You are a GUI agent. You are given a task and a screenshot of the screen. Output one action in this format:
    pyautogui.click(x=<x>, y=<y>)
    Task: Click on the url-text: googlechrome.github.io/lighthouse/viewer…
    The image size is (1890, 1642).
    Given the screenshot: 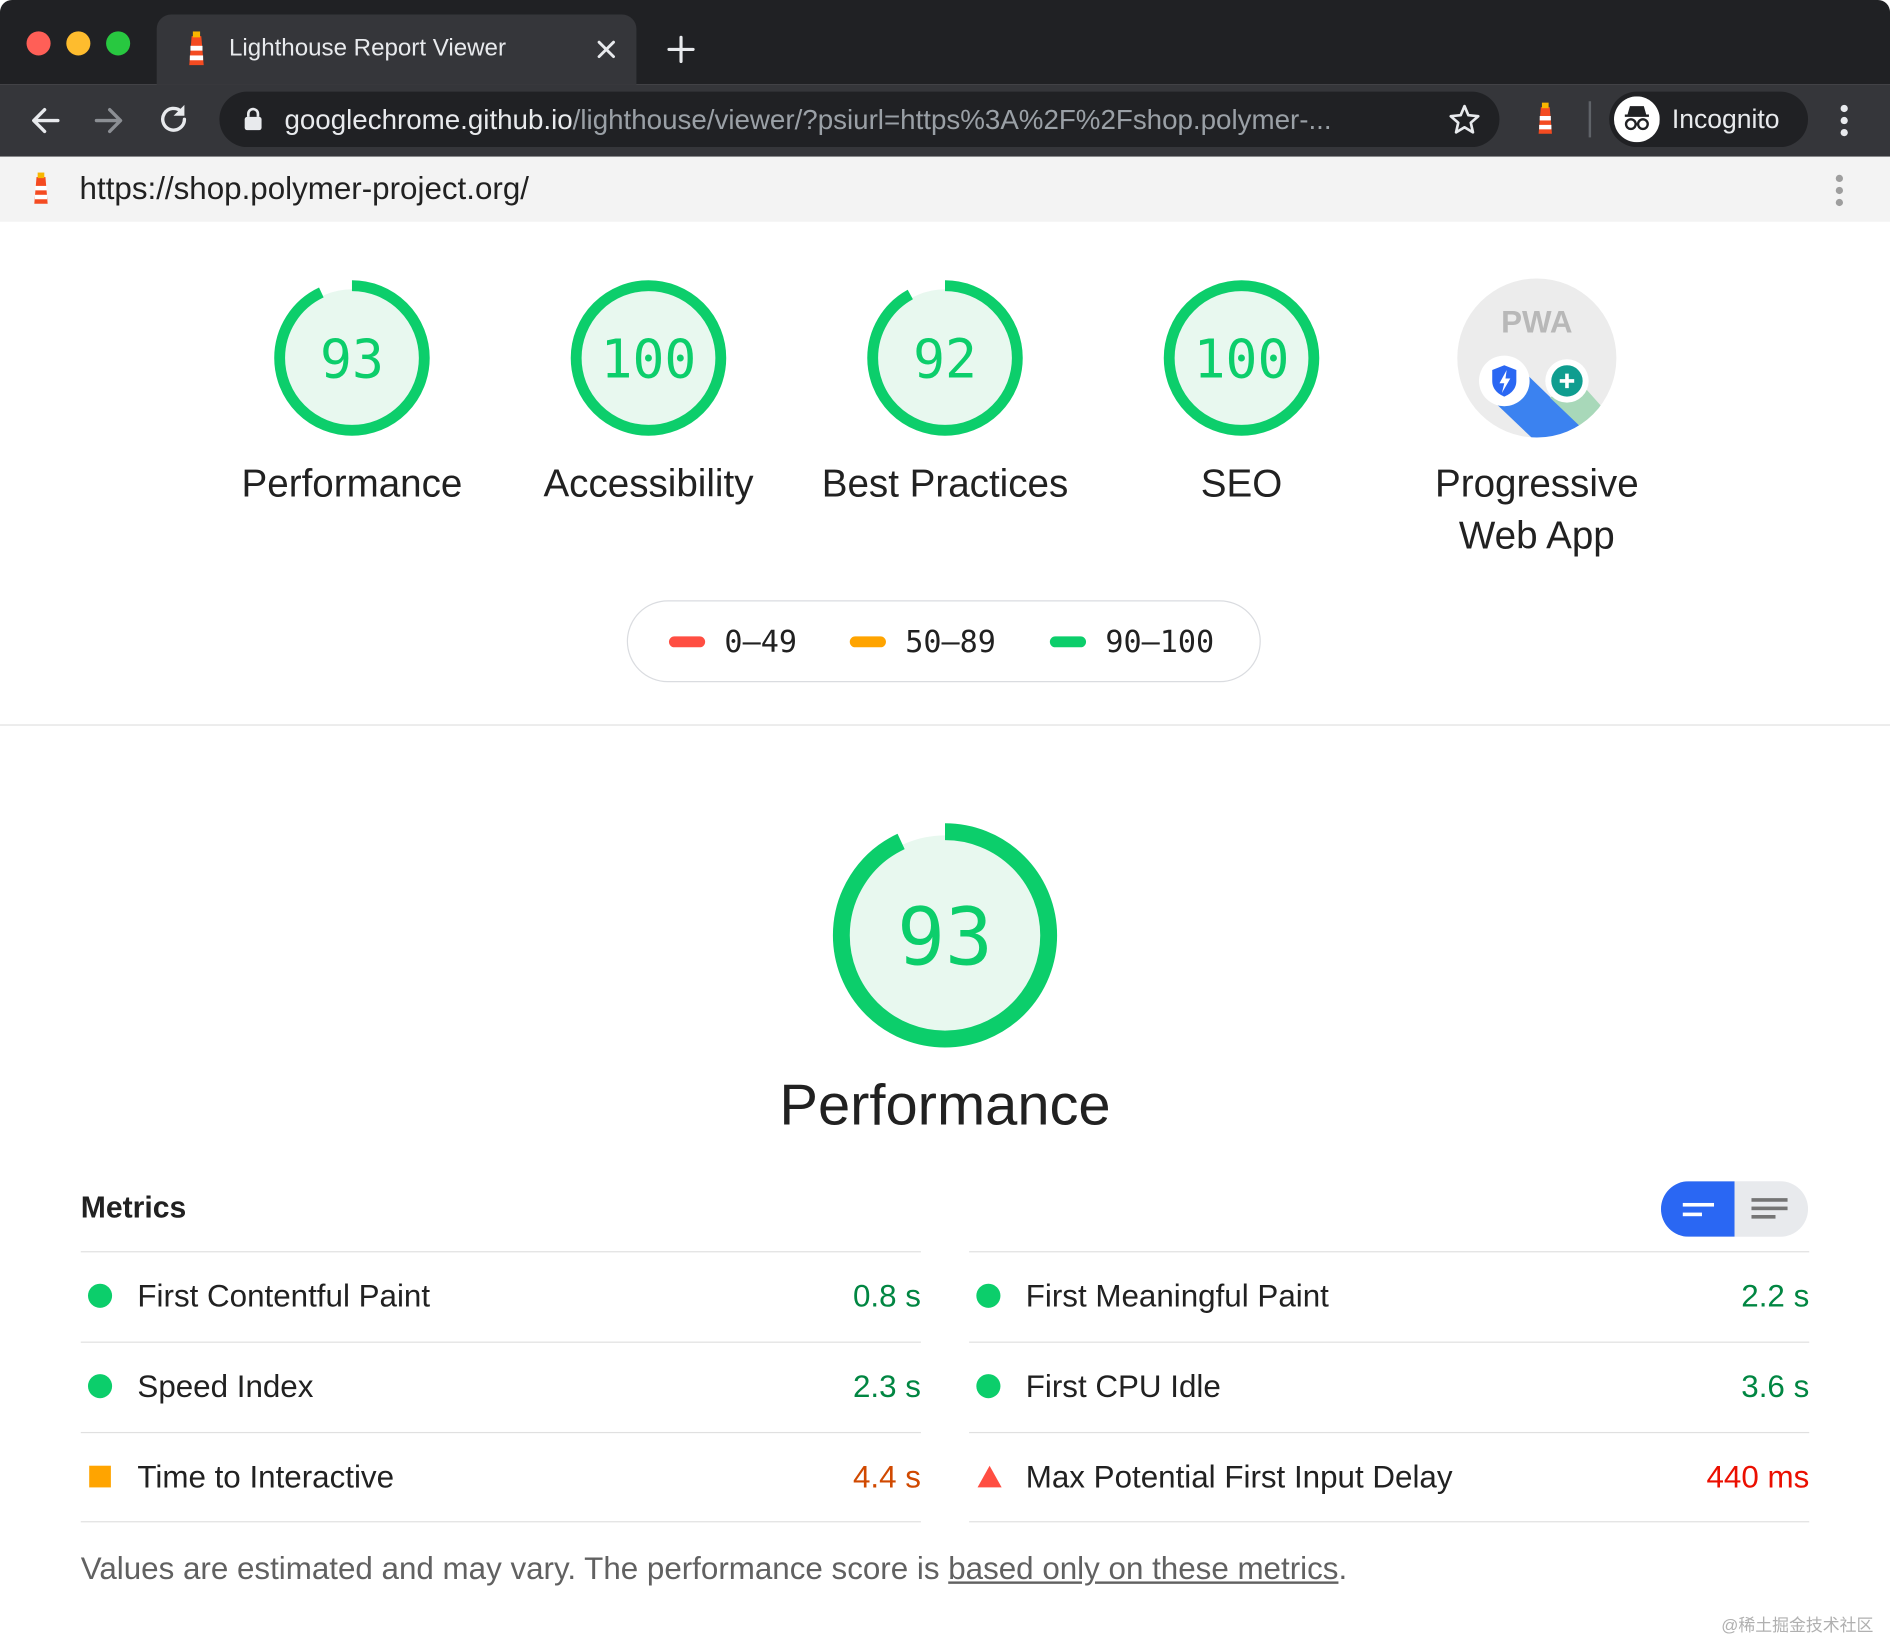 What is the action you would take?
    pyautogui.click(x=807, y=120)
    